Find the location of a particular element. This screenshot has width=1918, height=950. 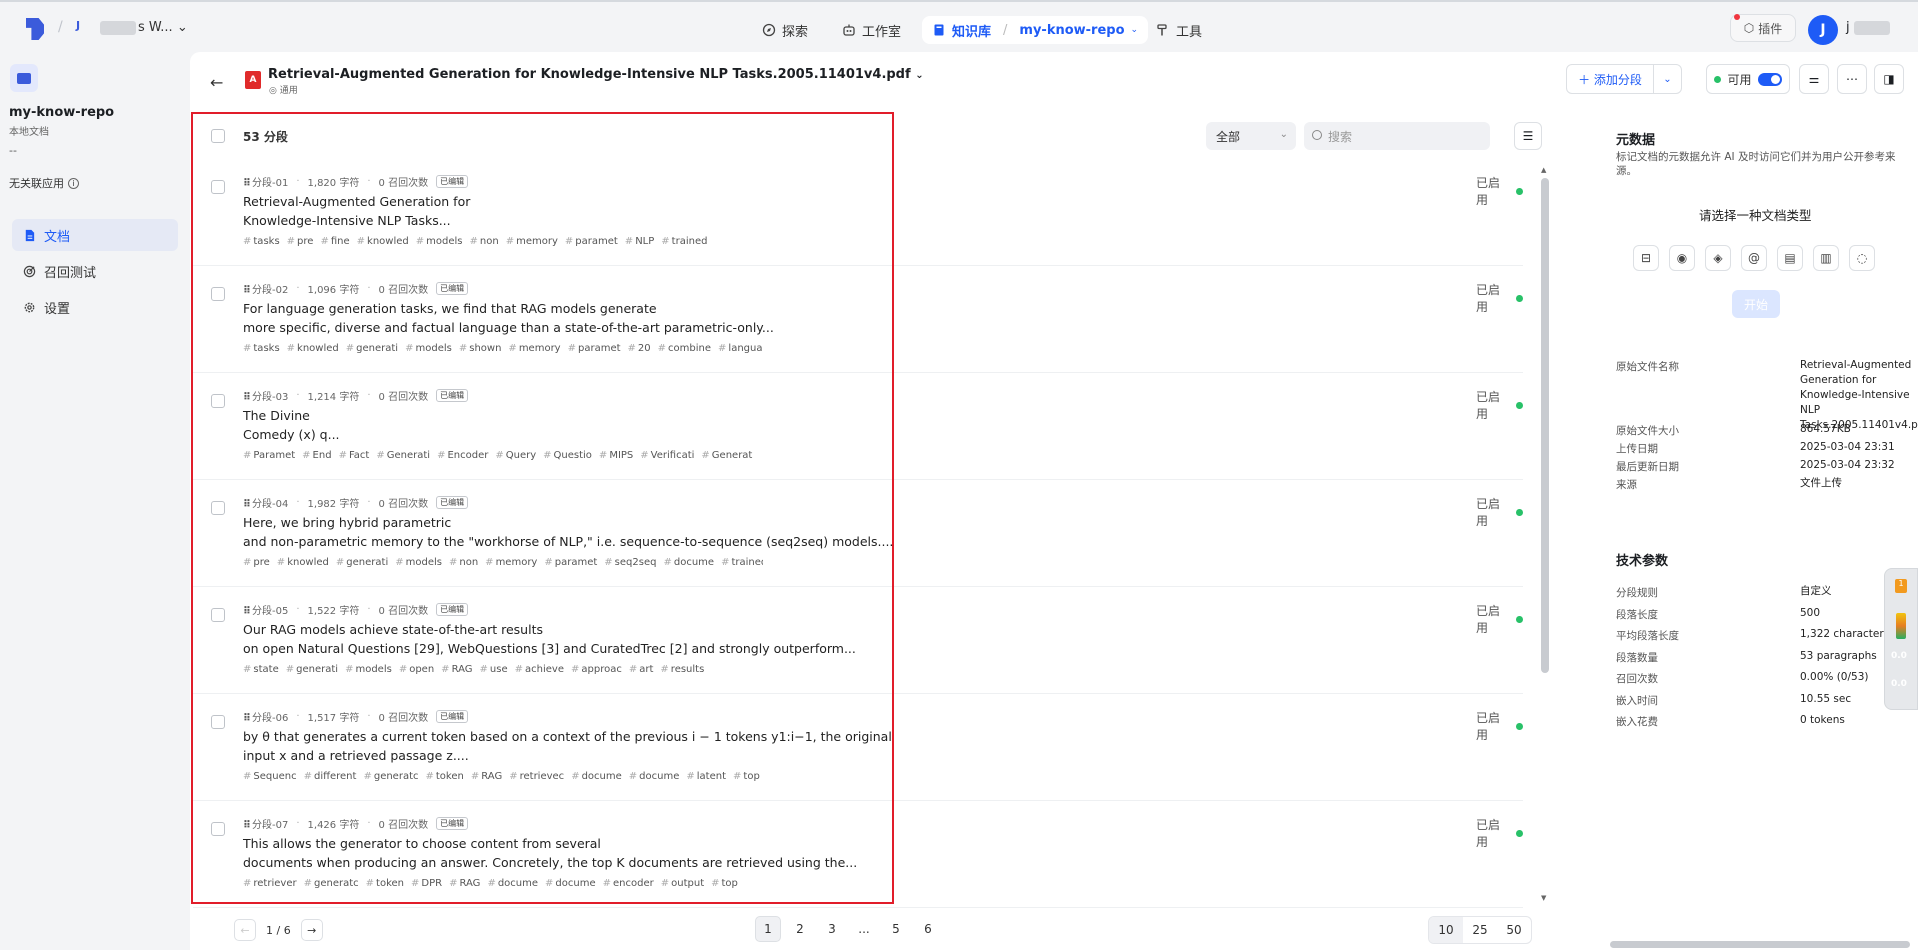

nav-repo-selector: my-know-repo is located at coordinates (1071, 30).